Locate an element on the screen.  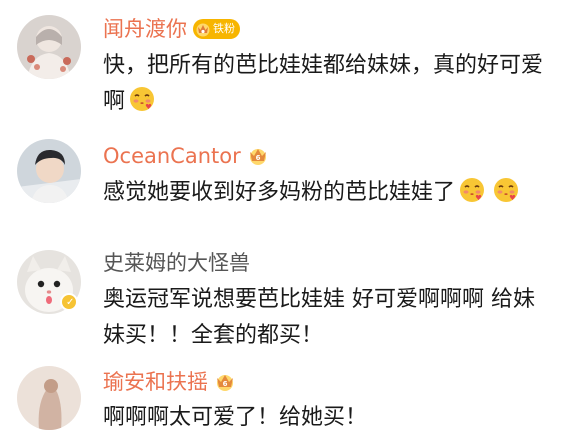
username: 闻舟渡你 is located at coordinates (145, 29).